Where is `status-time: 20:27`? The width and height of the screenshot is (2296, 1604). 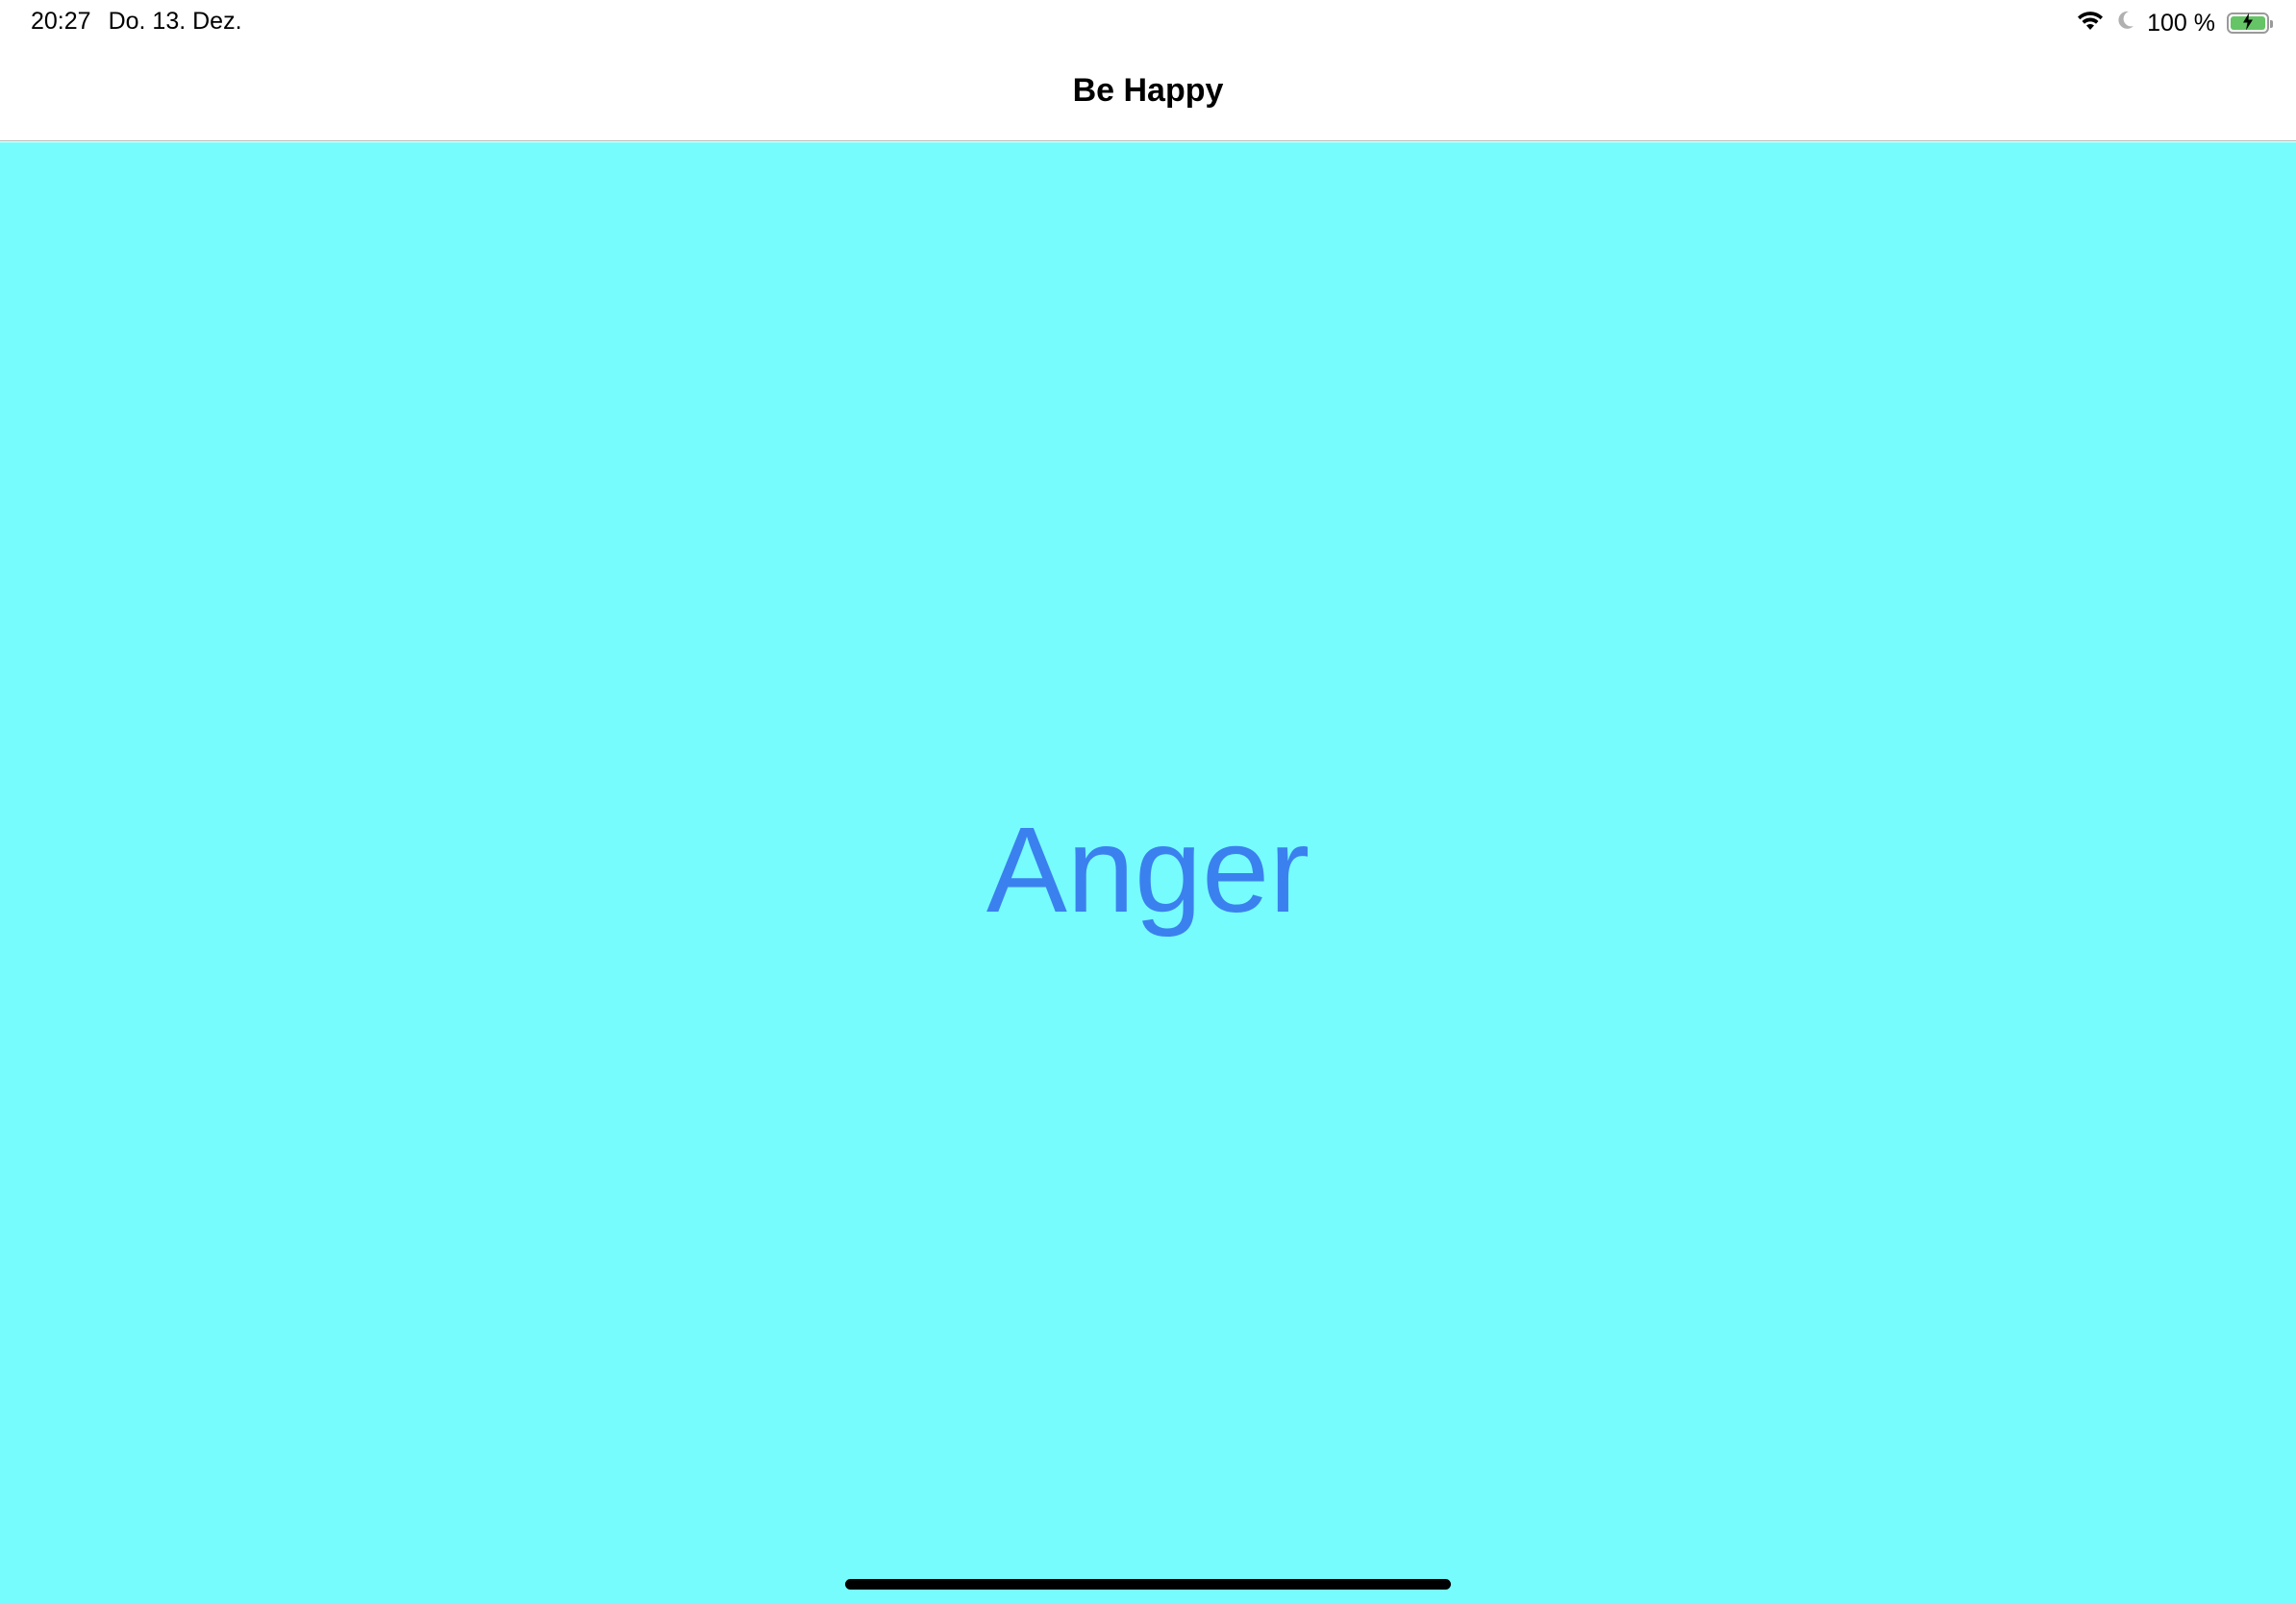 status-time: 20:27 is located at coordinates (61, 21).